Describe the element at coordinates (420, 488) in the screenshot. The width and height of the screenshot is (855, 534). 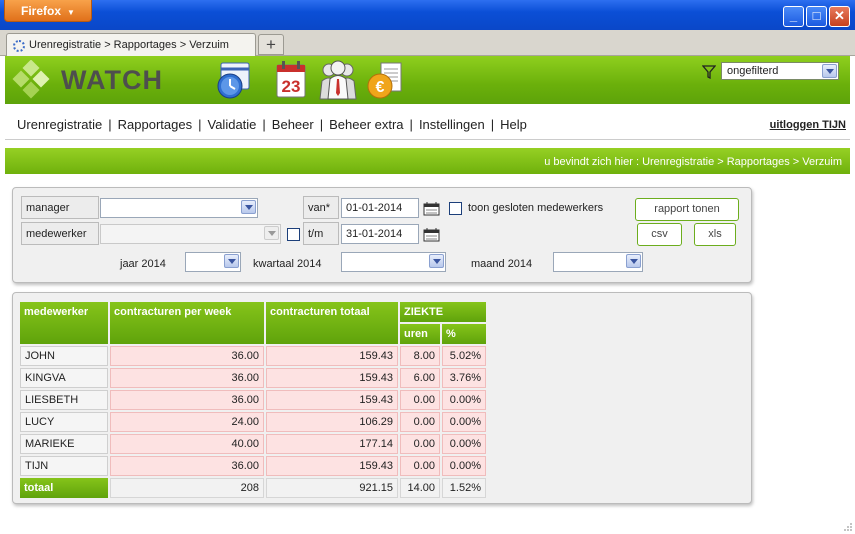
I see `totals-hours: 14.00` at that location.